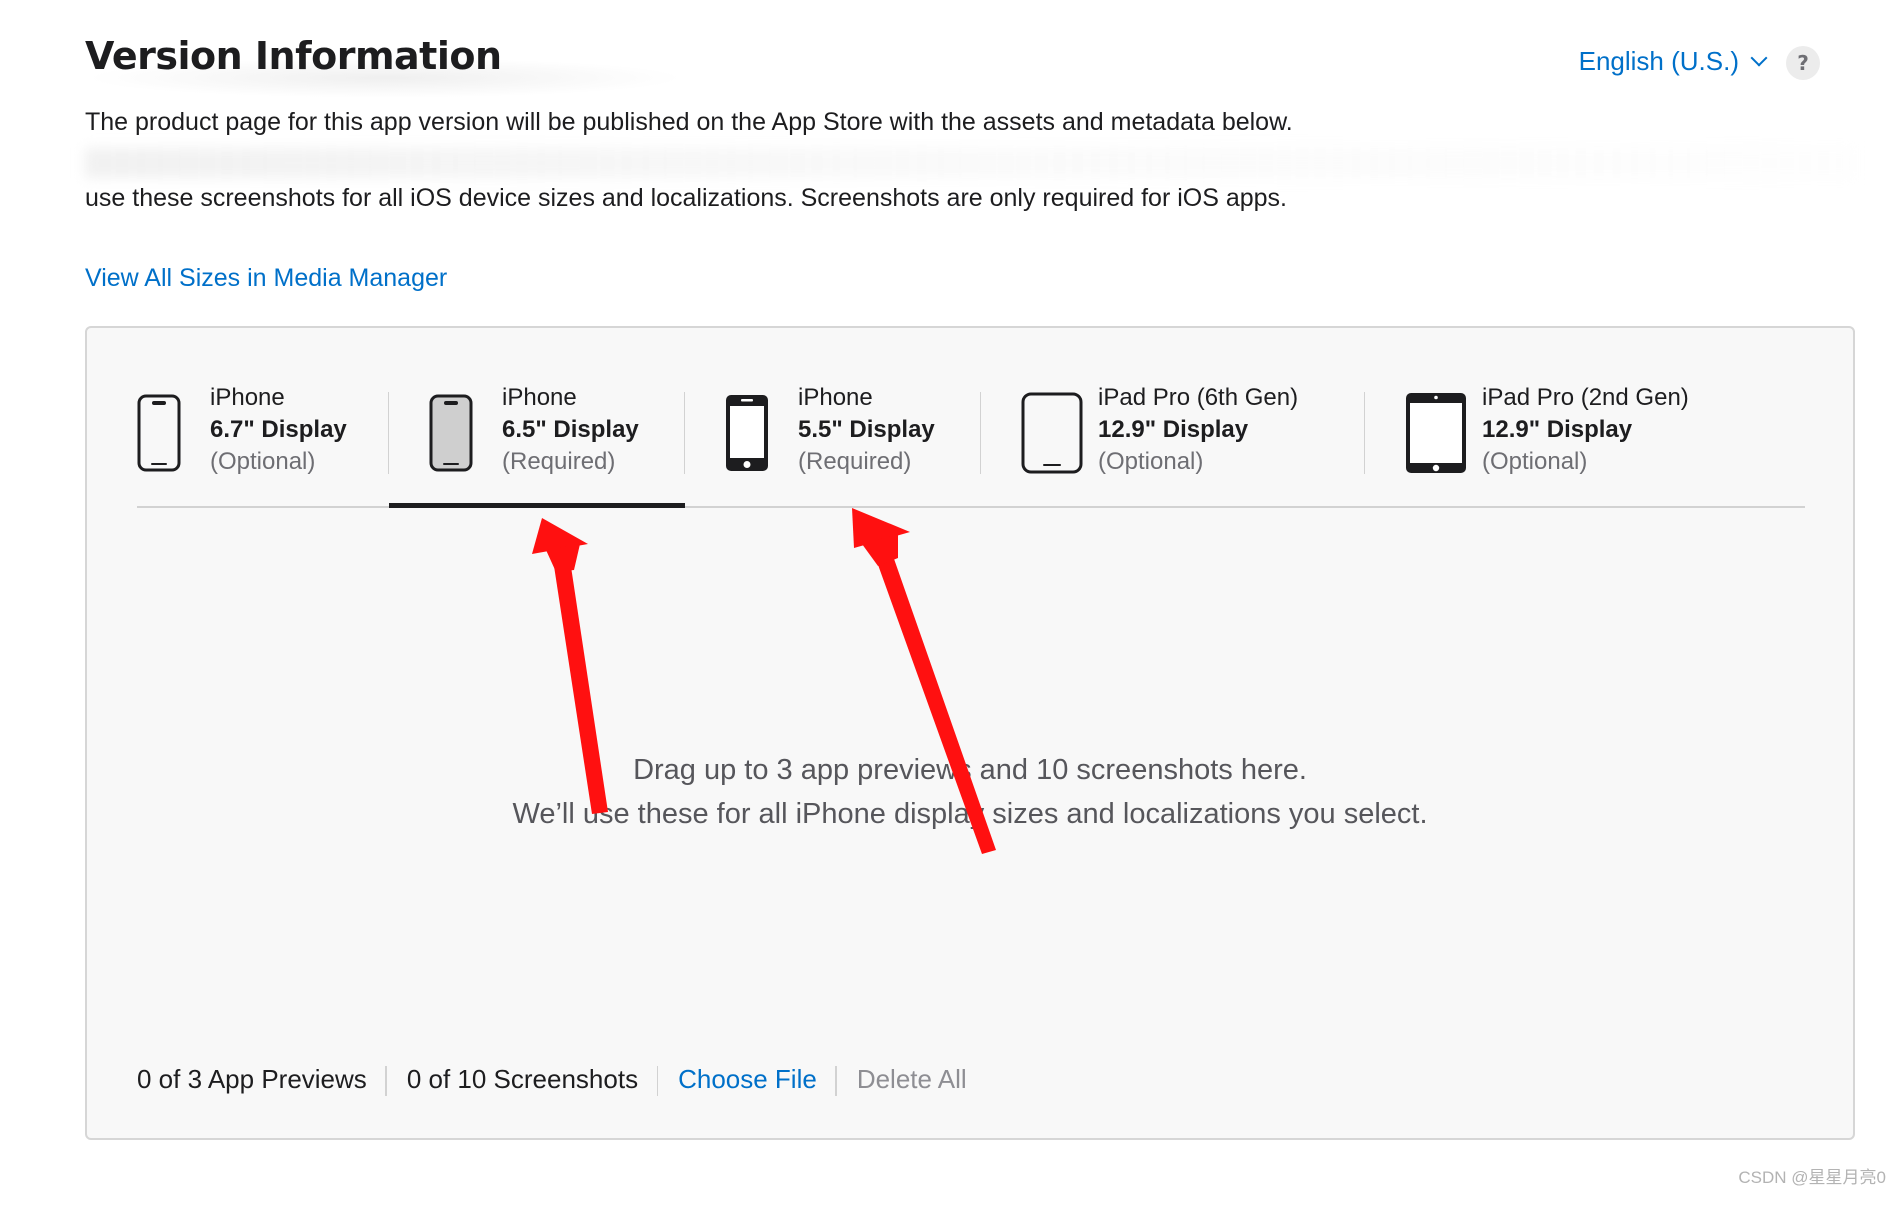 This screenshot has height=1206, width=1900. I want to click on language-dropdown: English (U.S.), so click(1673, 61).